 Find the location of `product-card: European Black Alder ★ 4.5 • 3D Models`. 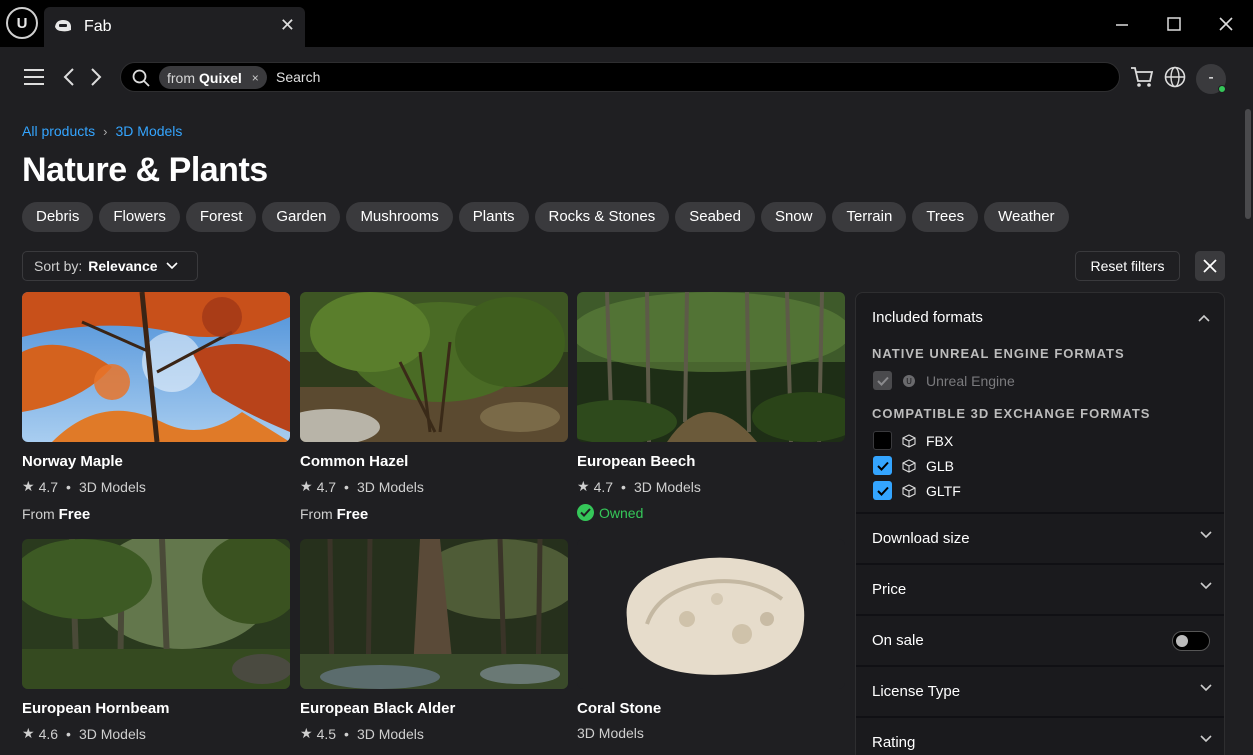

product-card: European Black Alder ★ 4.5 • 3D Models is located at coordinates (434, 640).